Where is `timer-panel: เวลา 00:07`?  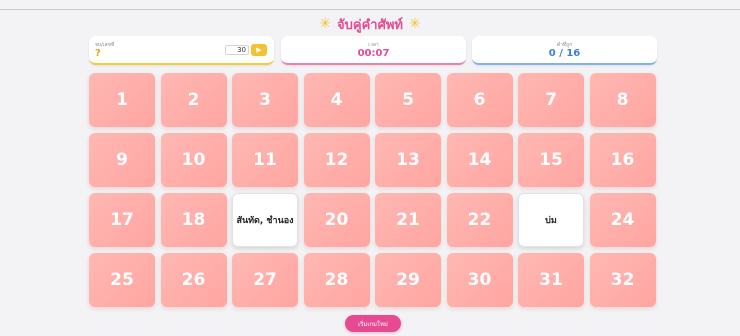
timer-panel: เวลา 00:07 is located at coordinates (373, 50).